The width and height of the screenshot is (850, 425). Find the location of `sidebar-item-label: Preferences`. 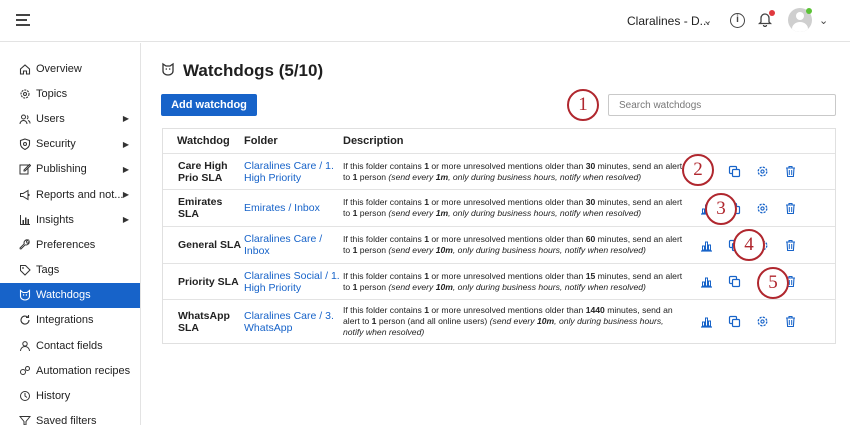

sidebar-item-label: Preferences is located at coordinates (66, 244).